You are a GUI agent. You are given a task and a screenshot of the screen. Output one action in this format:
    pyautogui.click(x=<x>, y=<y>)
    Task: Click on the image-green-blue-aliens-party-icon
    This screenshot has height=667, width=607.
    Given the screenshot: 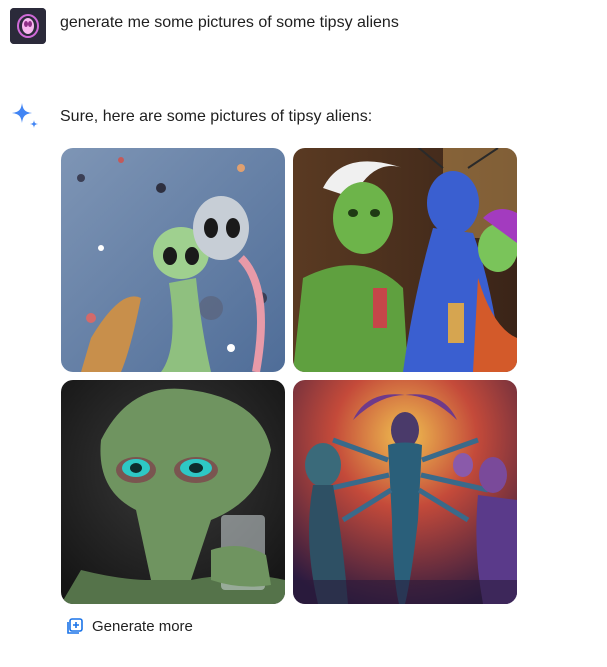 What is the action you would take?
    pyautogui.click(x=405, y=260)
    